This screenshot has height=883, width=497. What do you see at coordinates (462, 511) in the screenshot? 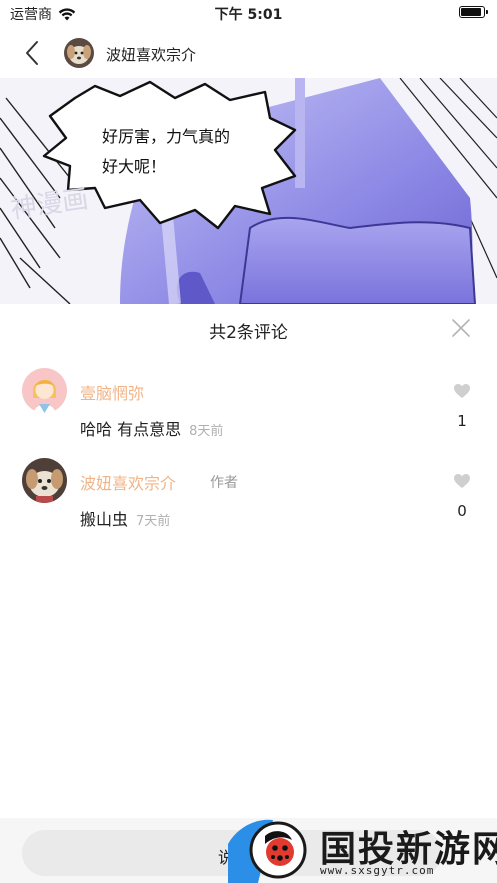
I see `like-count: 0` at bounding box center [462, 511].